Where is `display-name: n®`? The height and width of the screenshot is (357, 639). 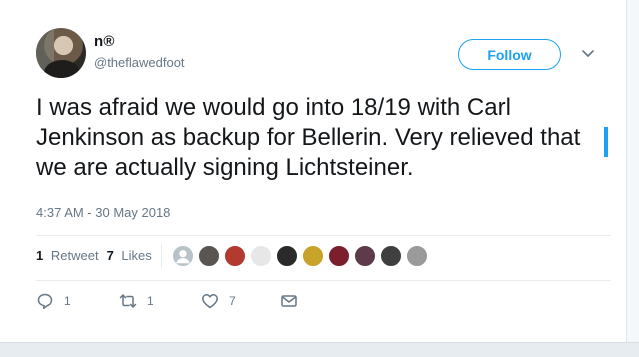
display-name: n® is located at coordinates (104, 41).